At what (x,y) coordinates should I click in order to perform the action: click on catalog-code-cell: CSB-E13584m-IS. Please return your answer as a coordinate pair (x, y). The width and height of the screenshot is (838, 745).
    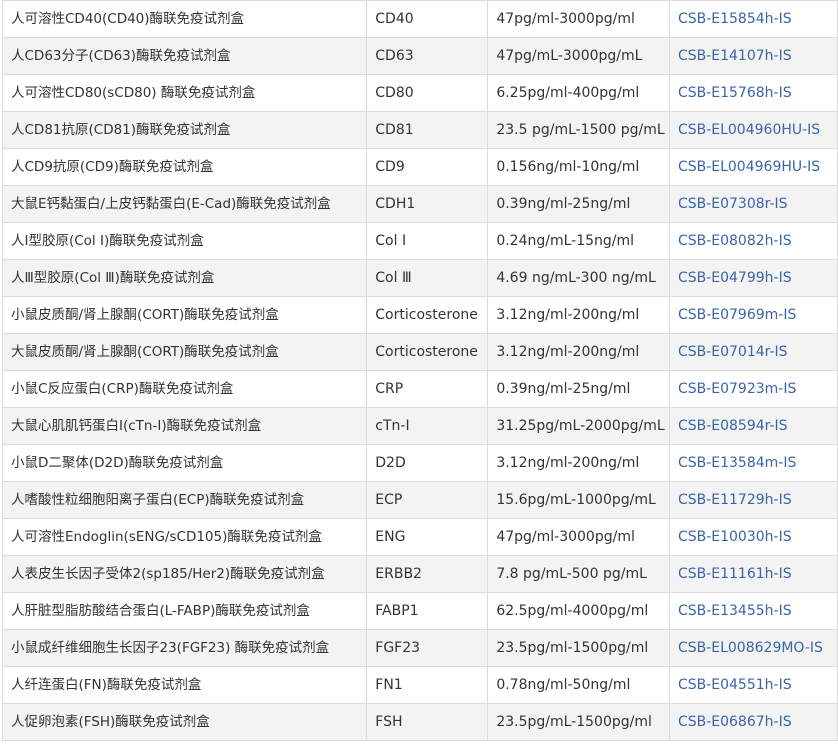
    Looking at the image, I should click on (753, 463).